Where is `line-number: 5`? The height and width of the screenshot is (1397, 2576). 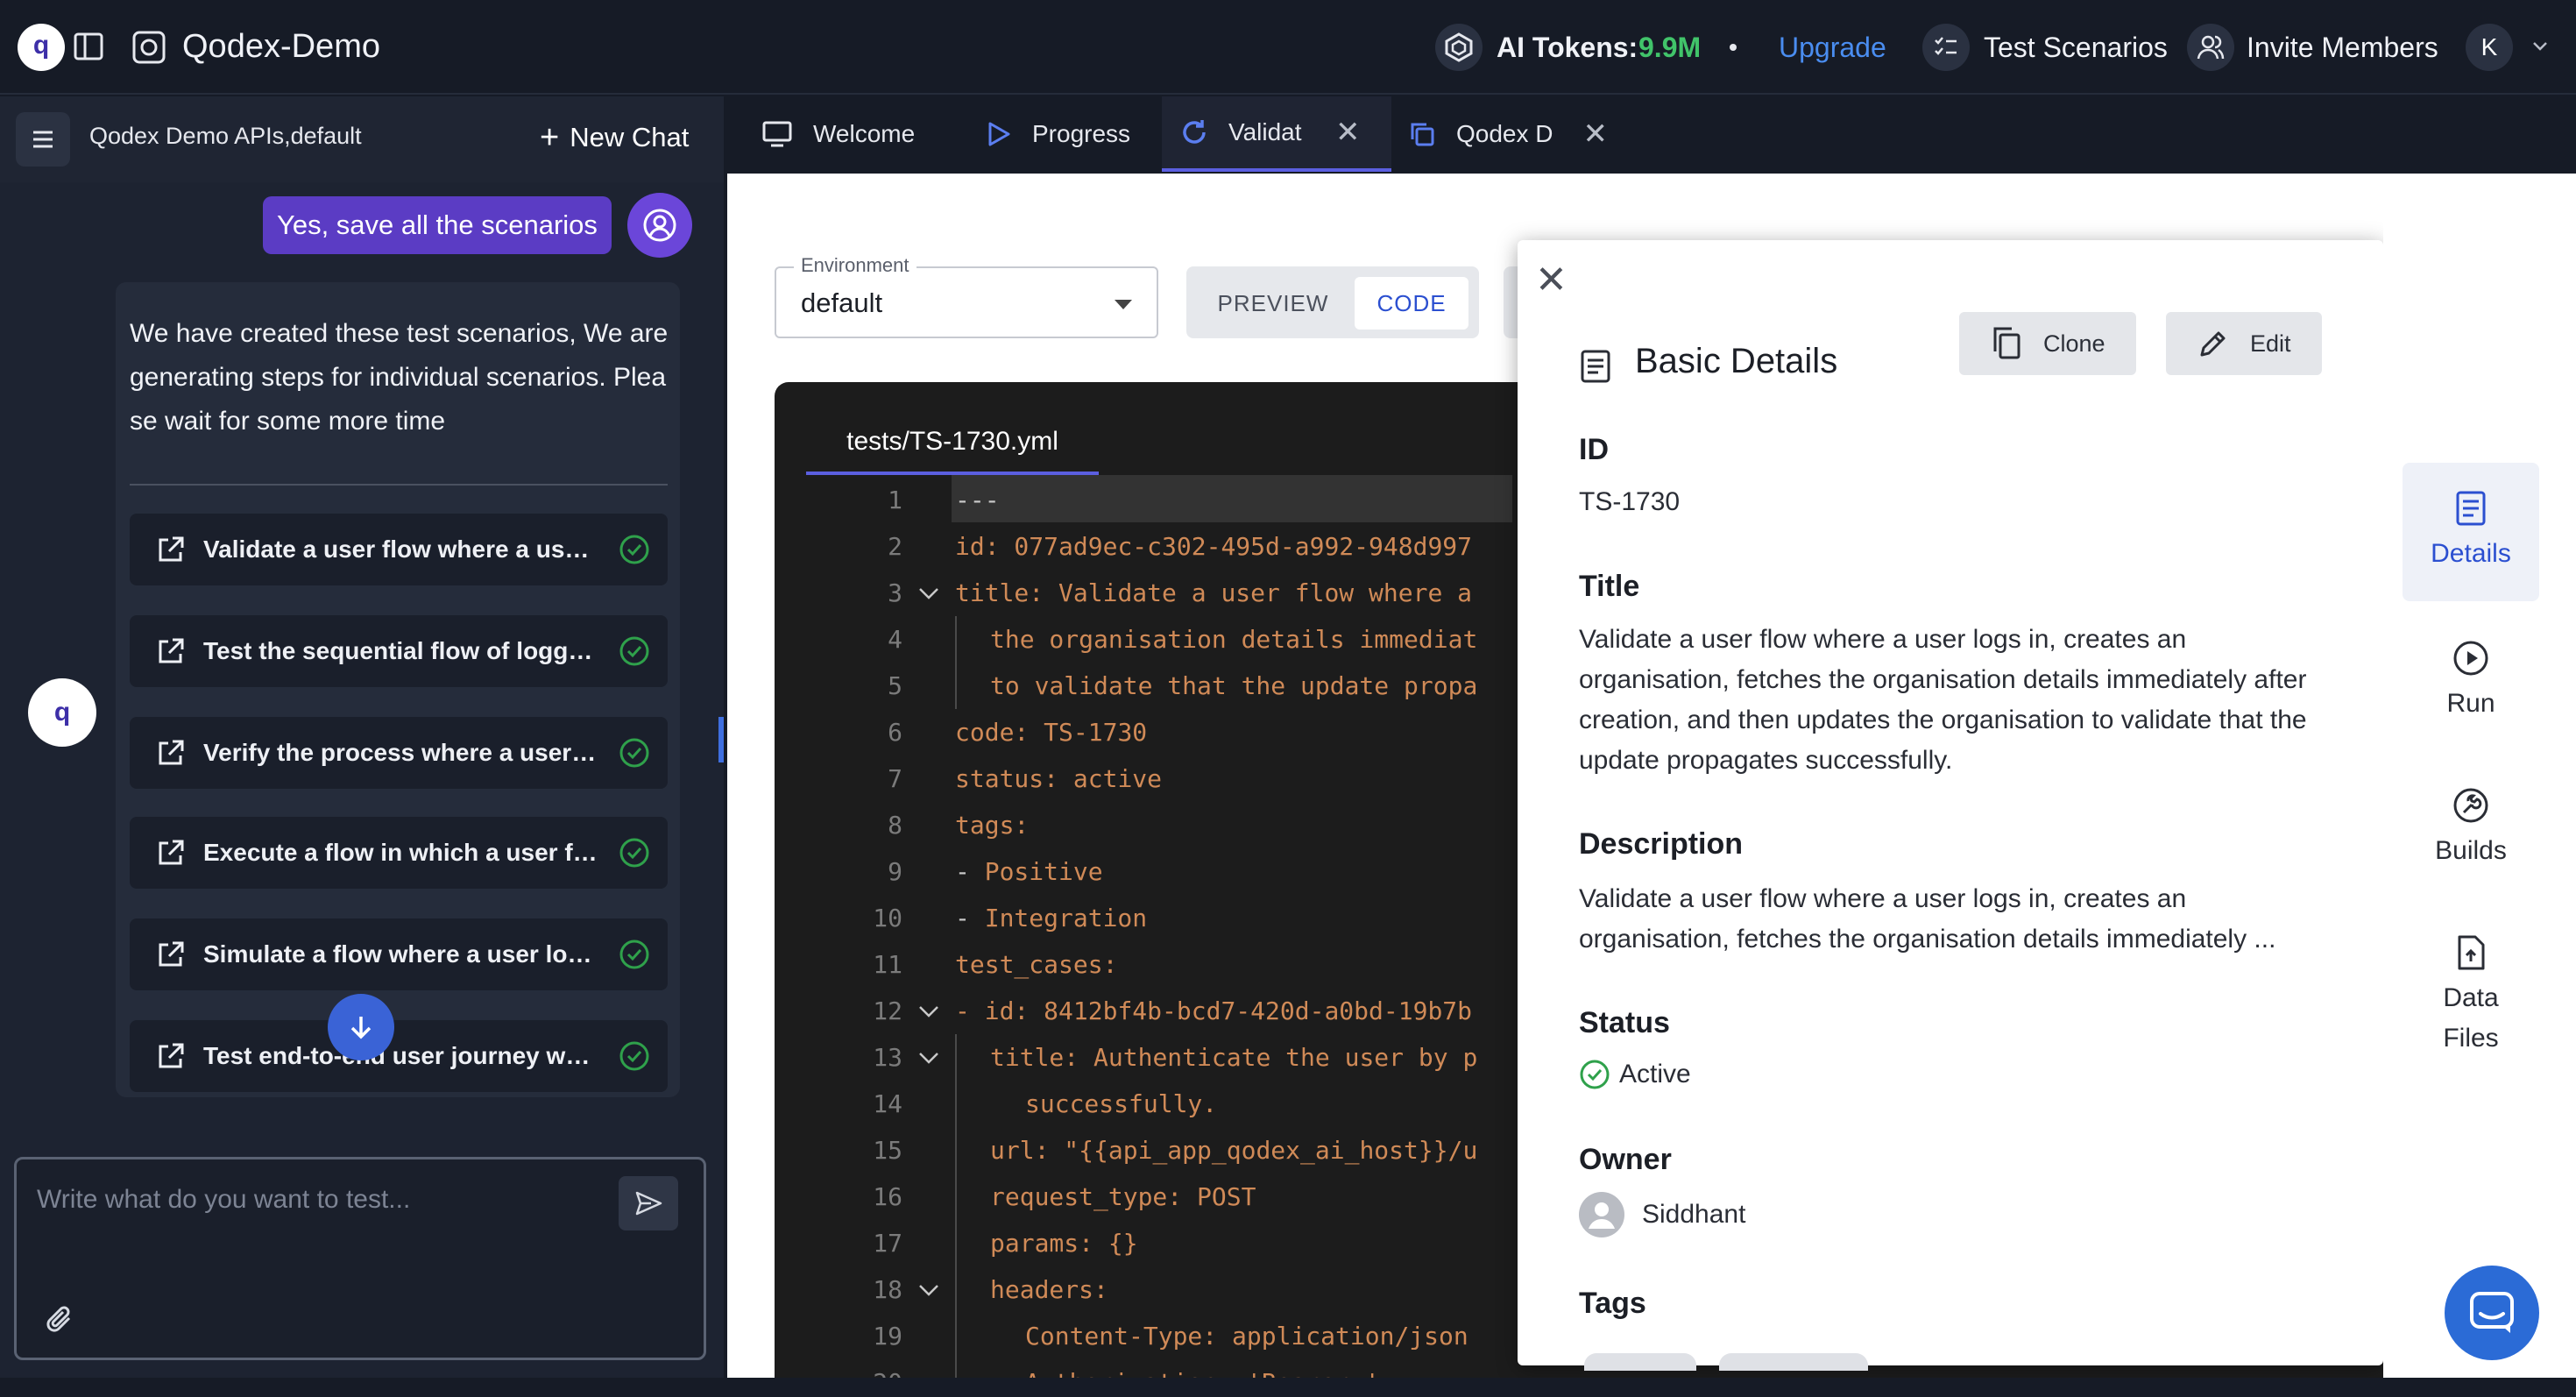
line-number: 5 is located at coordinates (895, 686).